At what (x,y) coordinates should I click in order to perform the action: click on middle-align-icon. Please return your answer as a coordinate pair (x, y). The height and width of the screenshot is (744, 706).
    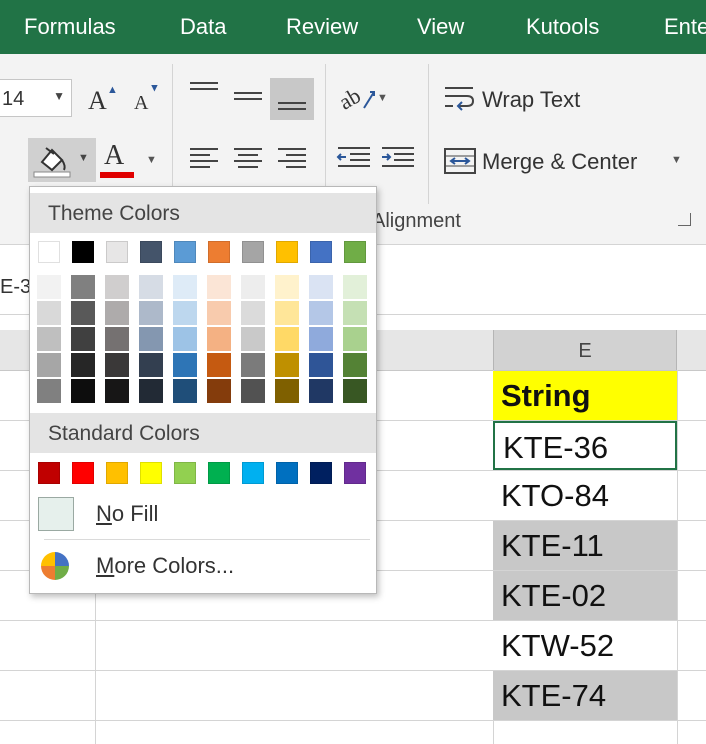
    Looking at the image, I should click on (248, 99).